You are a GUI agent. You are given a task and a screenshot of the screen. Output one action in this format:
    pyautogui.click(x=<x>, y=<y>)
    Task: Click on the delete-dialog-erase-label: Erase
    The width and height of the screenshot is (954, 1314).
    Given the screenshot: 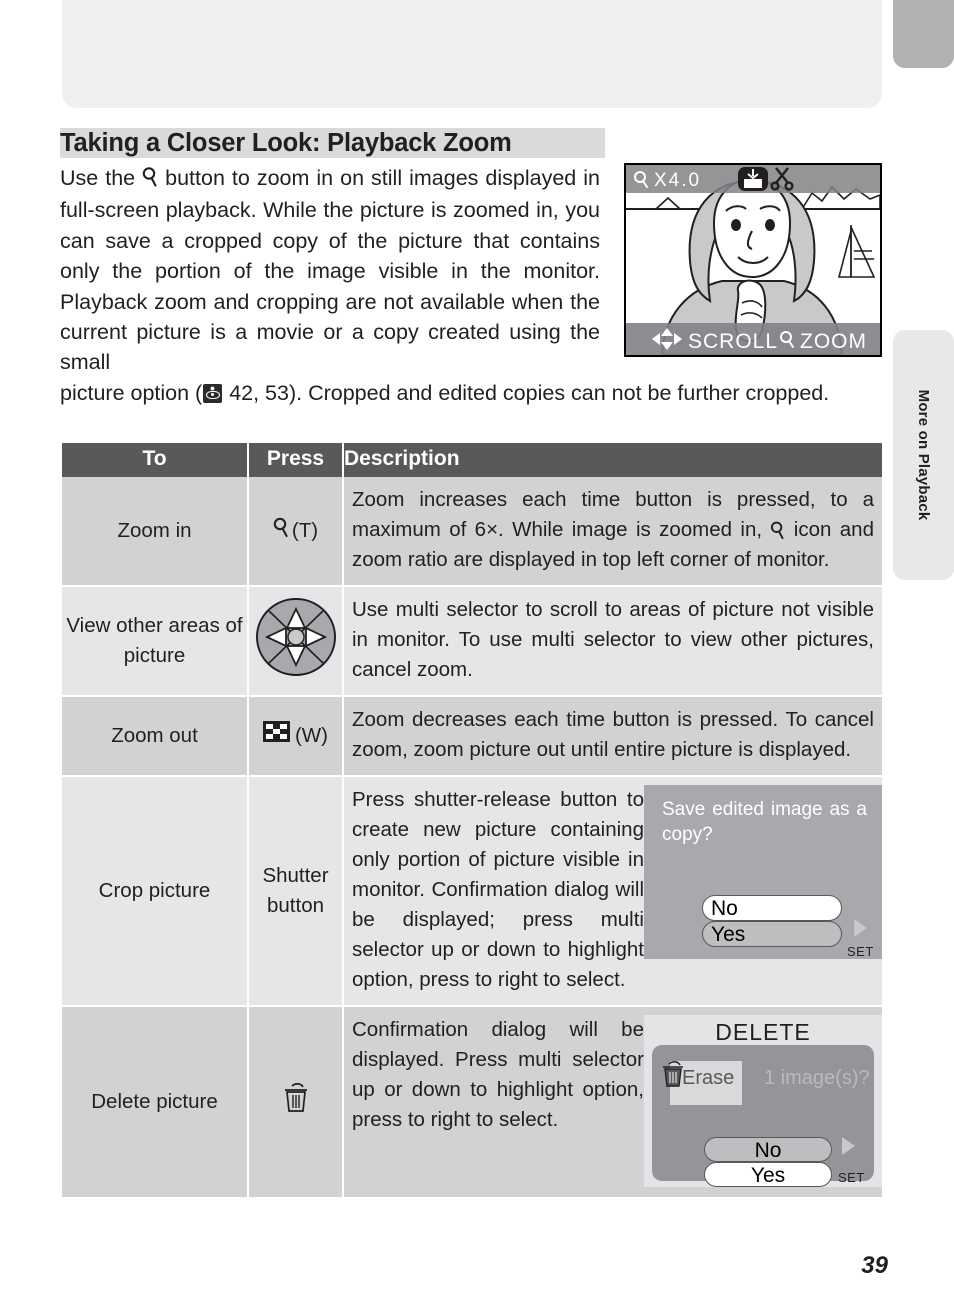 What is the action you would take?
    pyautogui.click(x=708, y=1078)
    